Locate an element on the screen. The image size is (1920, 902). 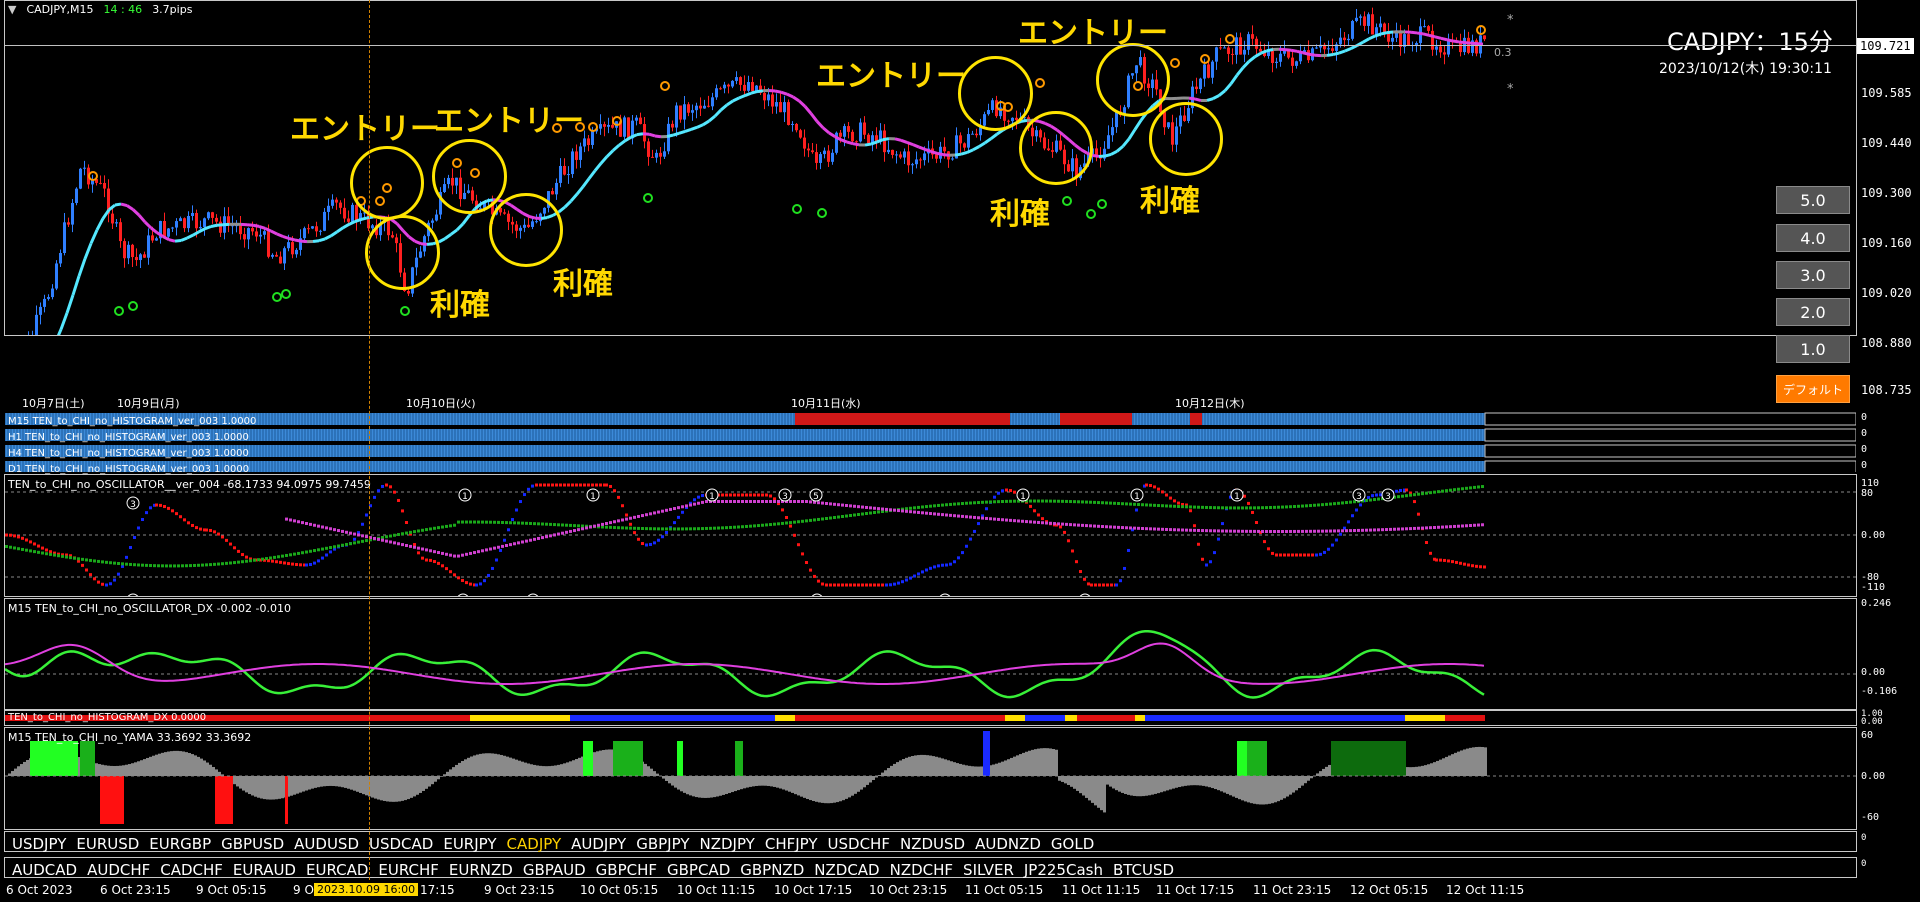
symbol-eurusd: EURUSD is located at coordinates (107, 844).